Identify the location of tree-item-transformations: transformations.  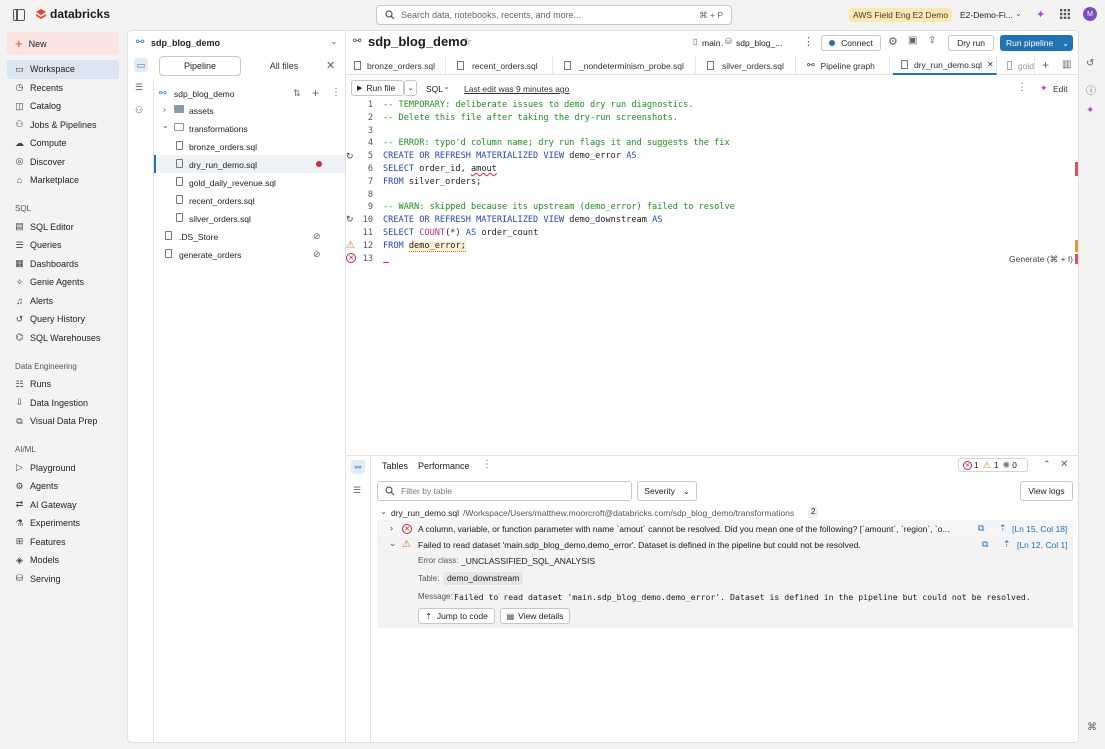
(218, 128).